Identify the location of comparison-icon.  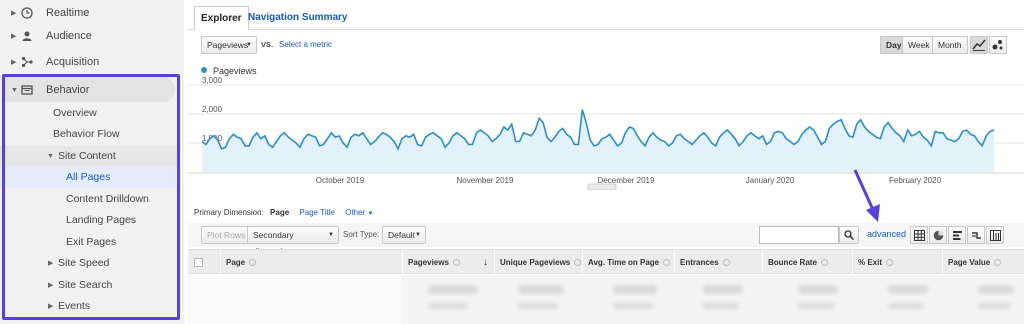
(976, 235).